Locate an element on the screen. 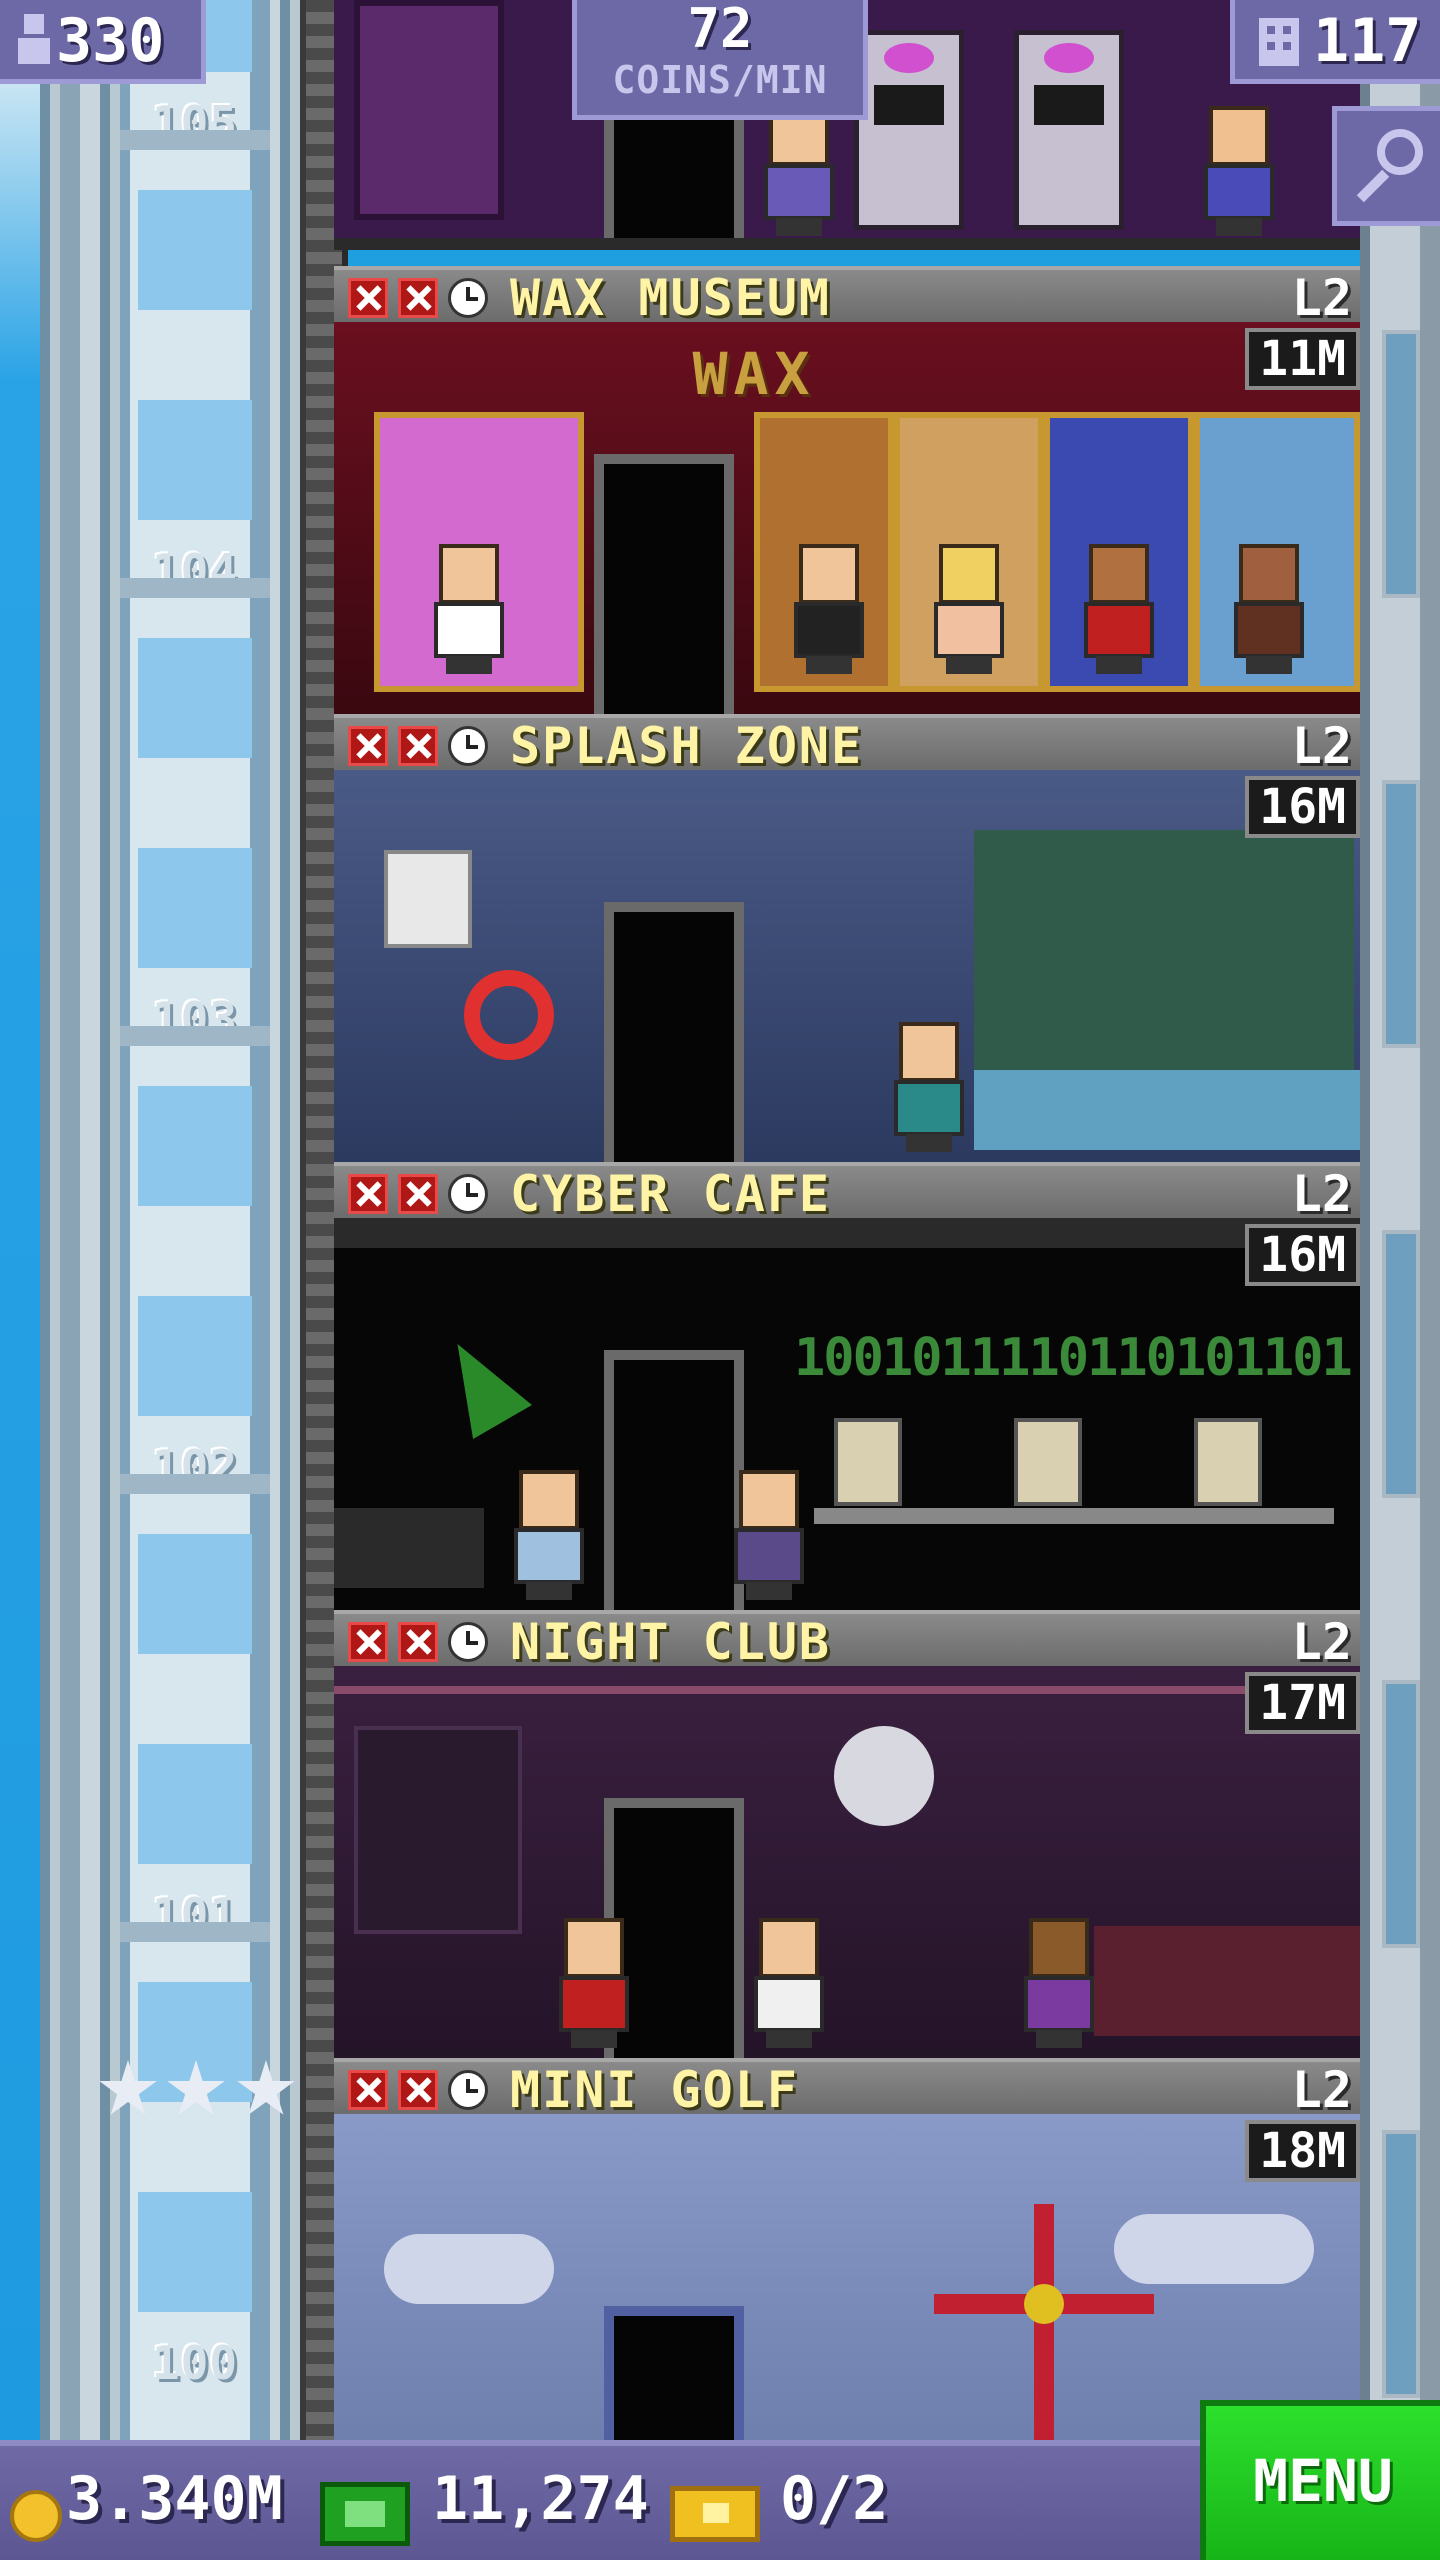 The image size is (1440, 2560). notice-board is located at coordinates (428, 899).